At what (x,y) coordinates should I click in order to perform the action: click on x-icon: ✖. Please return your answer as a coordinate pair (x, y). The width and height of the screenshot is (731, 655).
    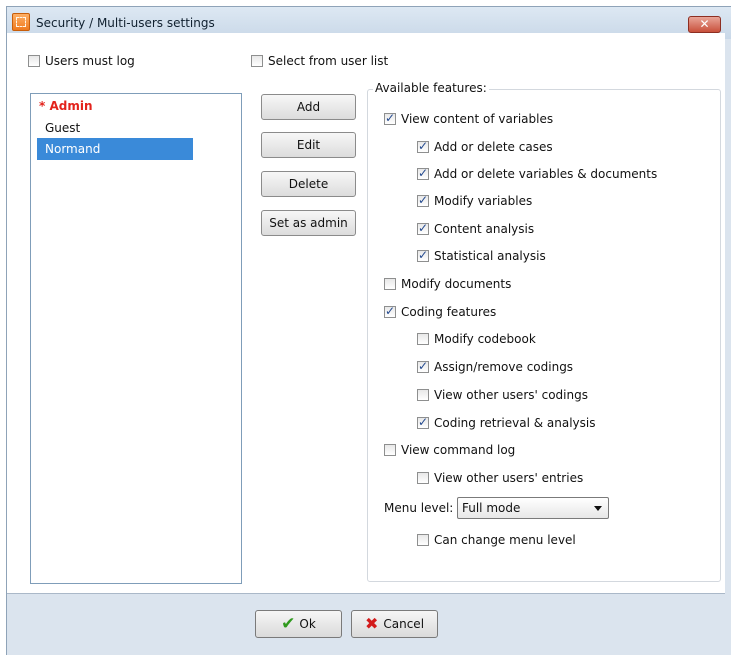
    Looking at the image, I should click on (371, 623).